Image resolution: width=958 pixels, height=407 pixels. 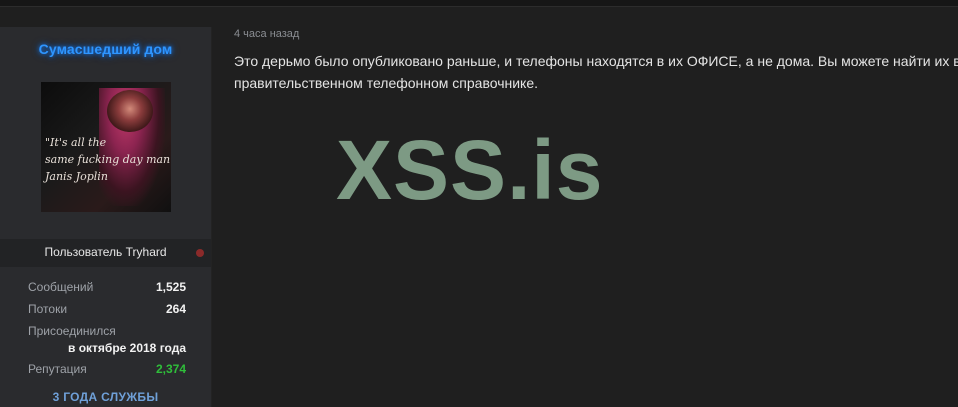 I want to click on watermark-text: XSS.is, so click(x=470, y=170).